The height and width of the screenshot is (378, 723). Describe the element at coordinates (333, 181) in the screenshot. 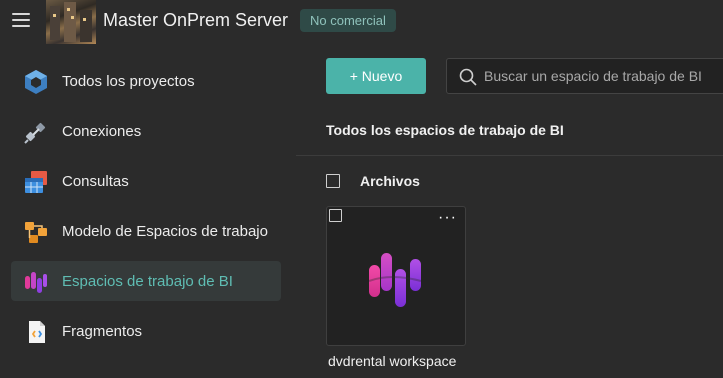

I see `select-all-checkbox` at that location.